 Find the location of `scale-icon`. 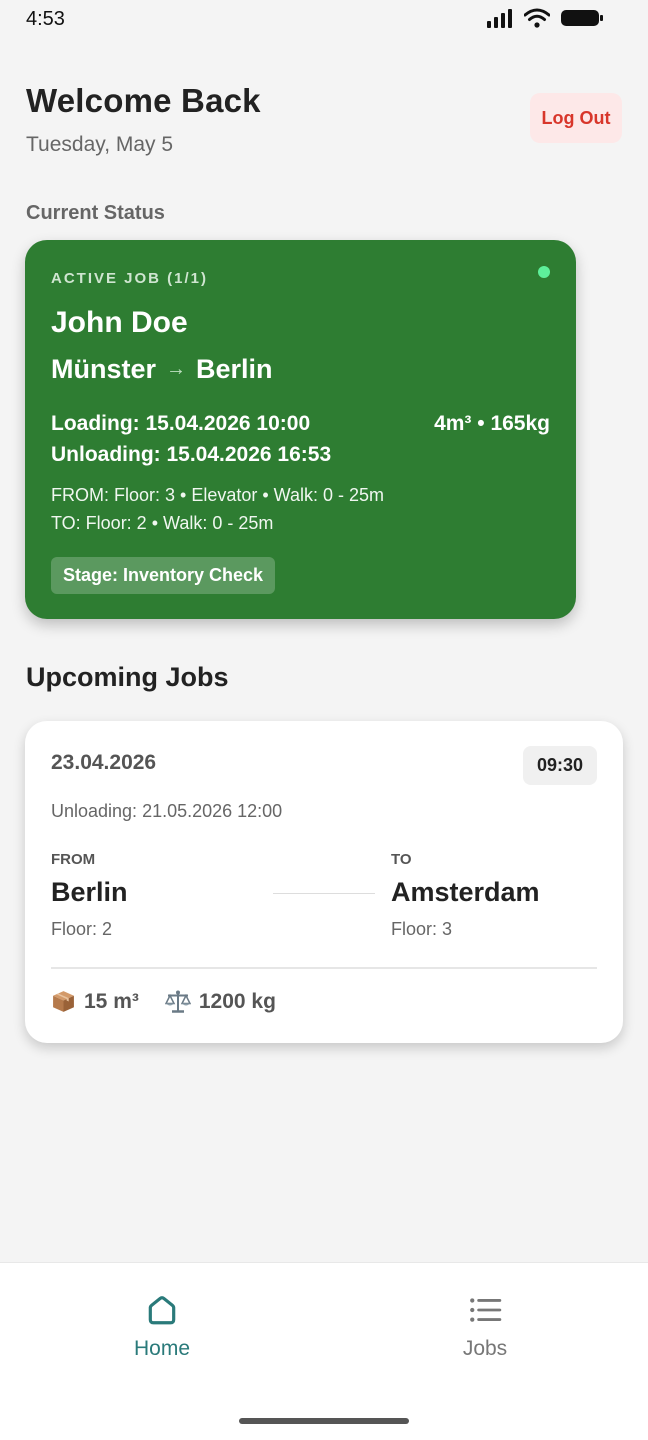

scale-icon is located at coordinates (177, 1001).